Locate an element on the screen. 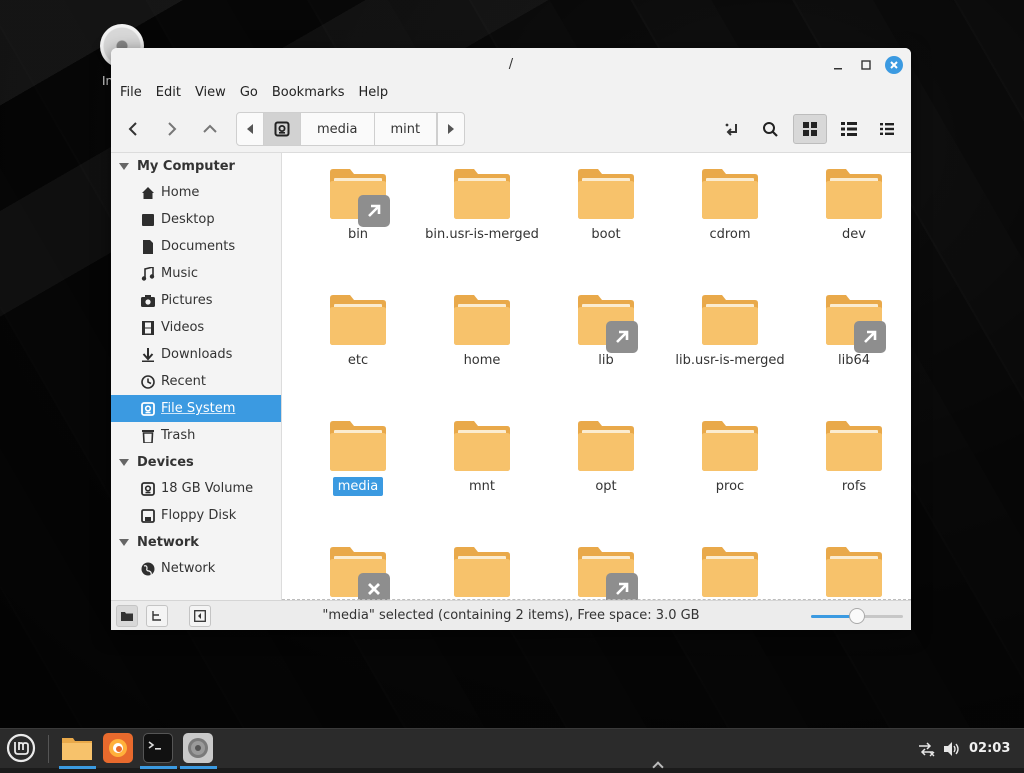  folder-label: lib64 is located at coordinates (847, 360).